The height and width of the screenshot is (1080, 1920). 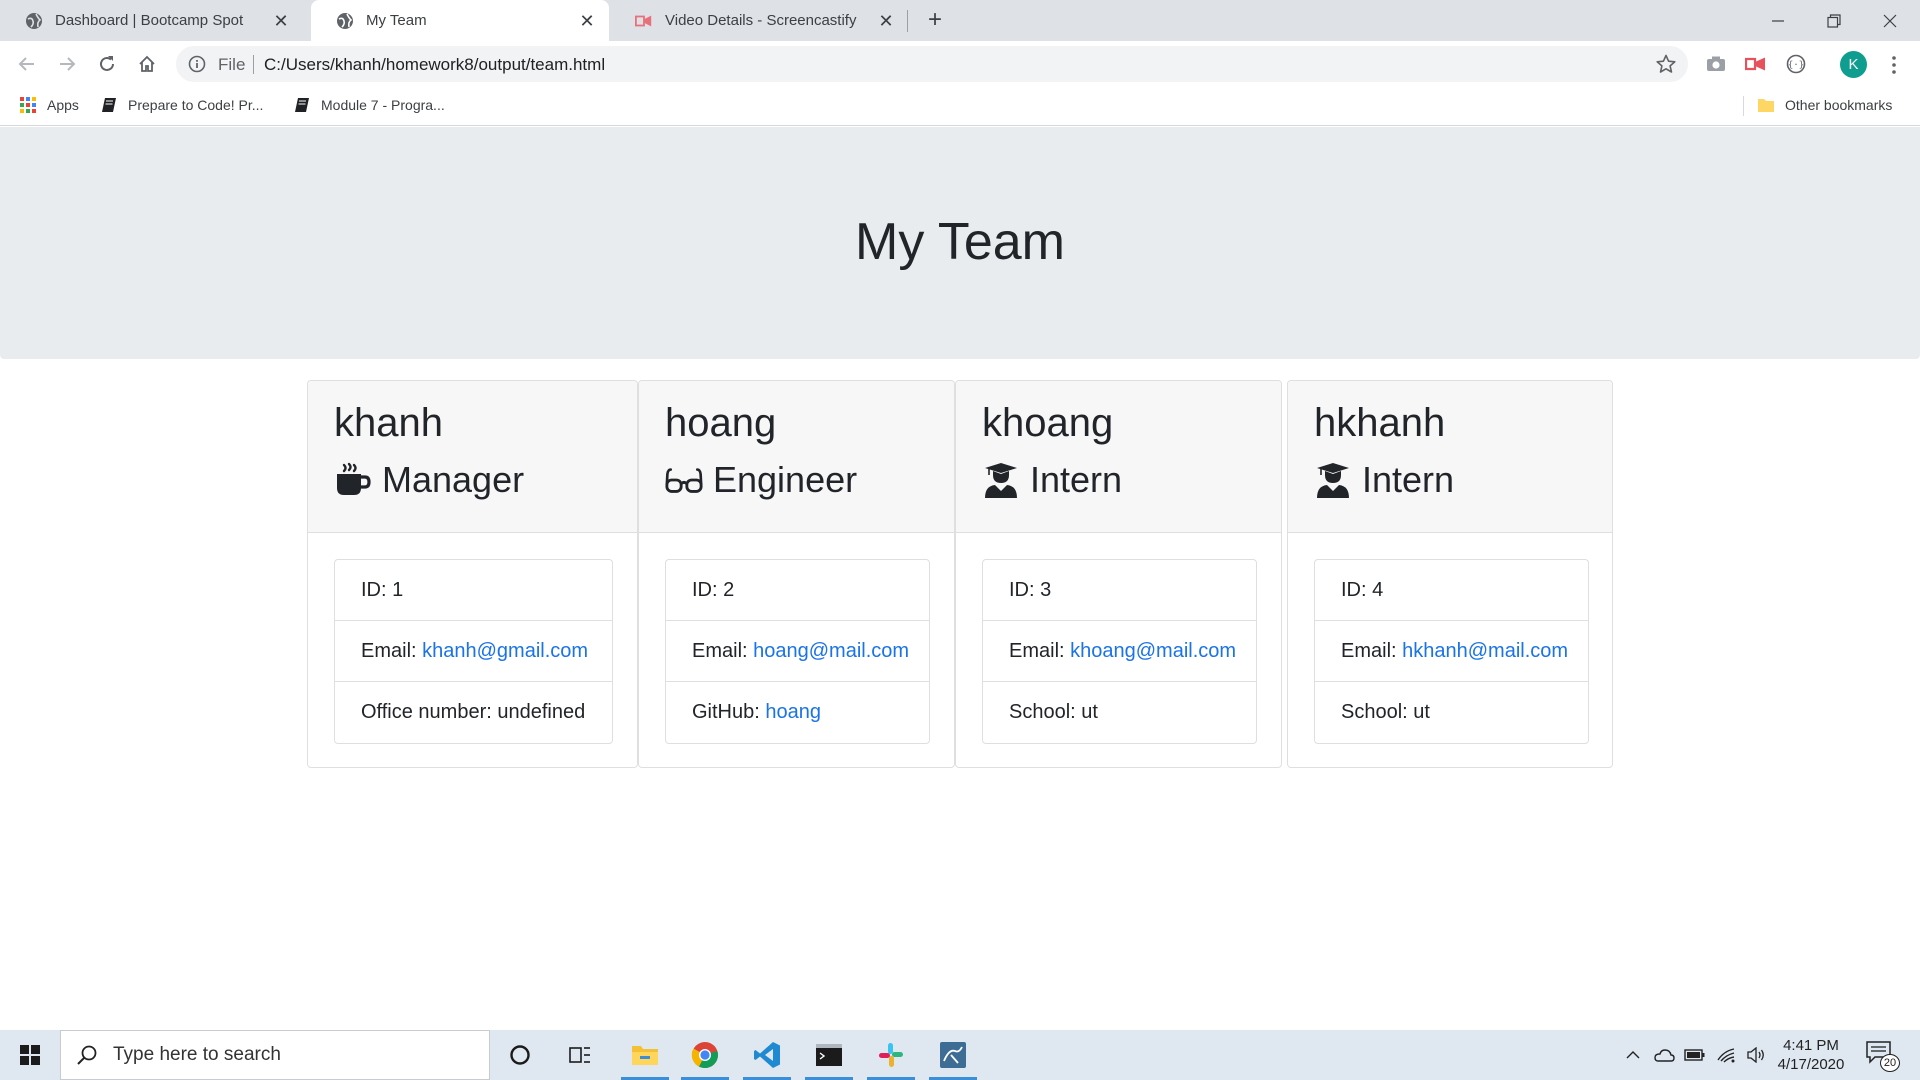 What do you see at coordinates (505, 651) in the screenshot?
I see `email-link: khanh@gmail.com` at bounding box center [505, 651].